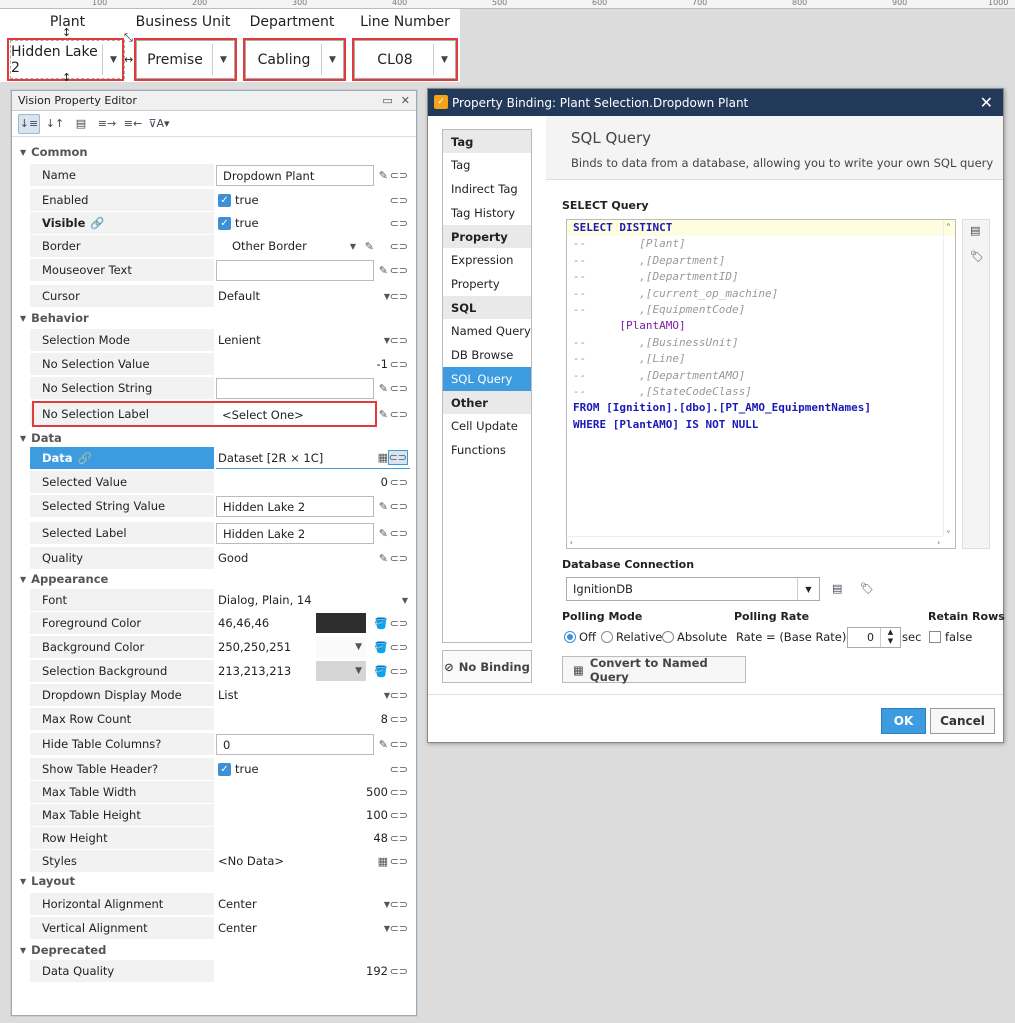 The height and width of the screenshot is (1023, 1015). I want to click on polling-off-radio: Off, so click(580, 637).